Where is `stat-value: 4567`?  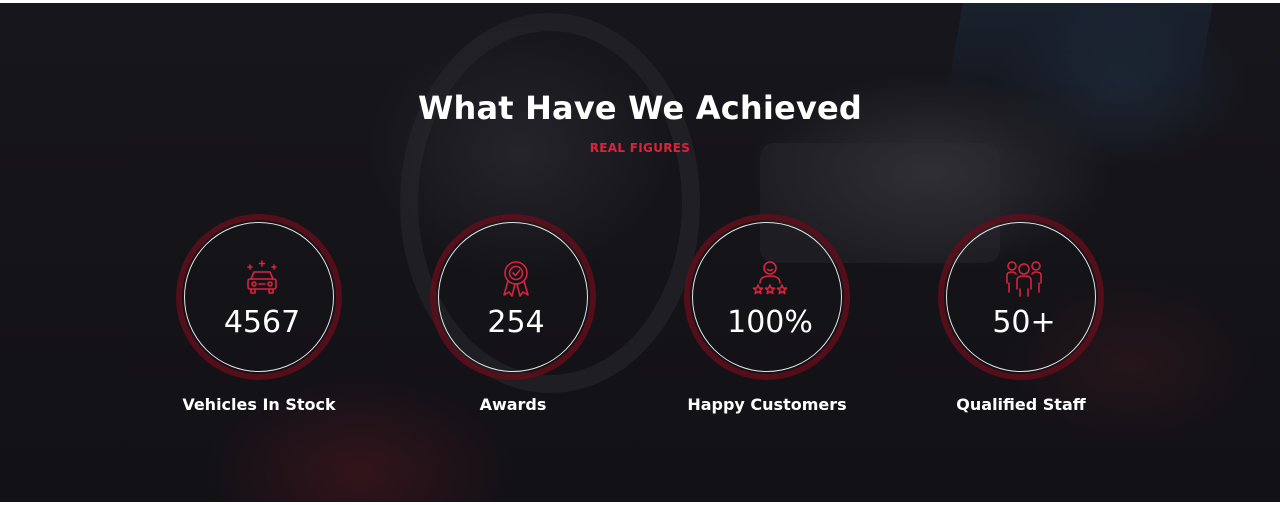 stat-value: 4567 is located at coordinates (262, 322).